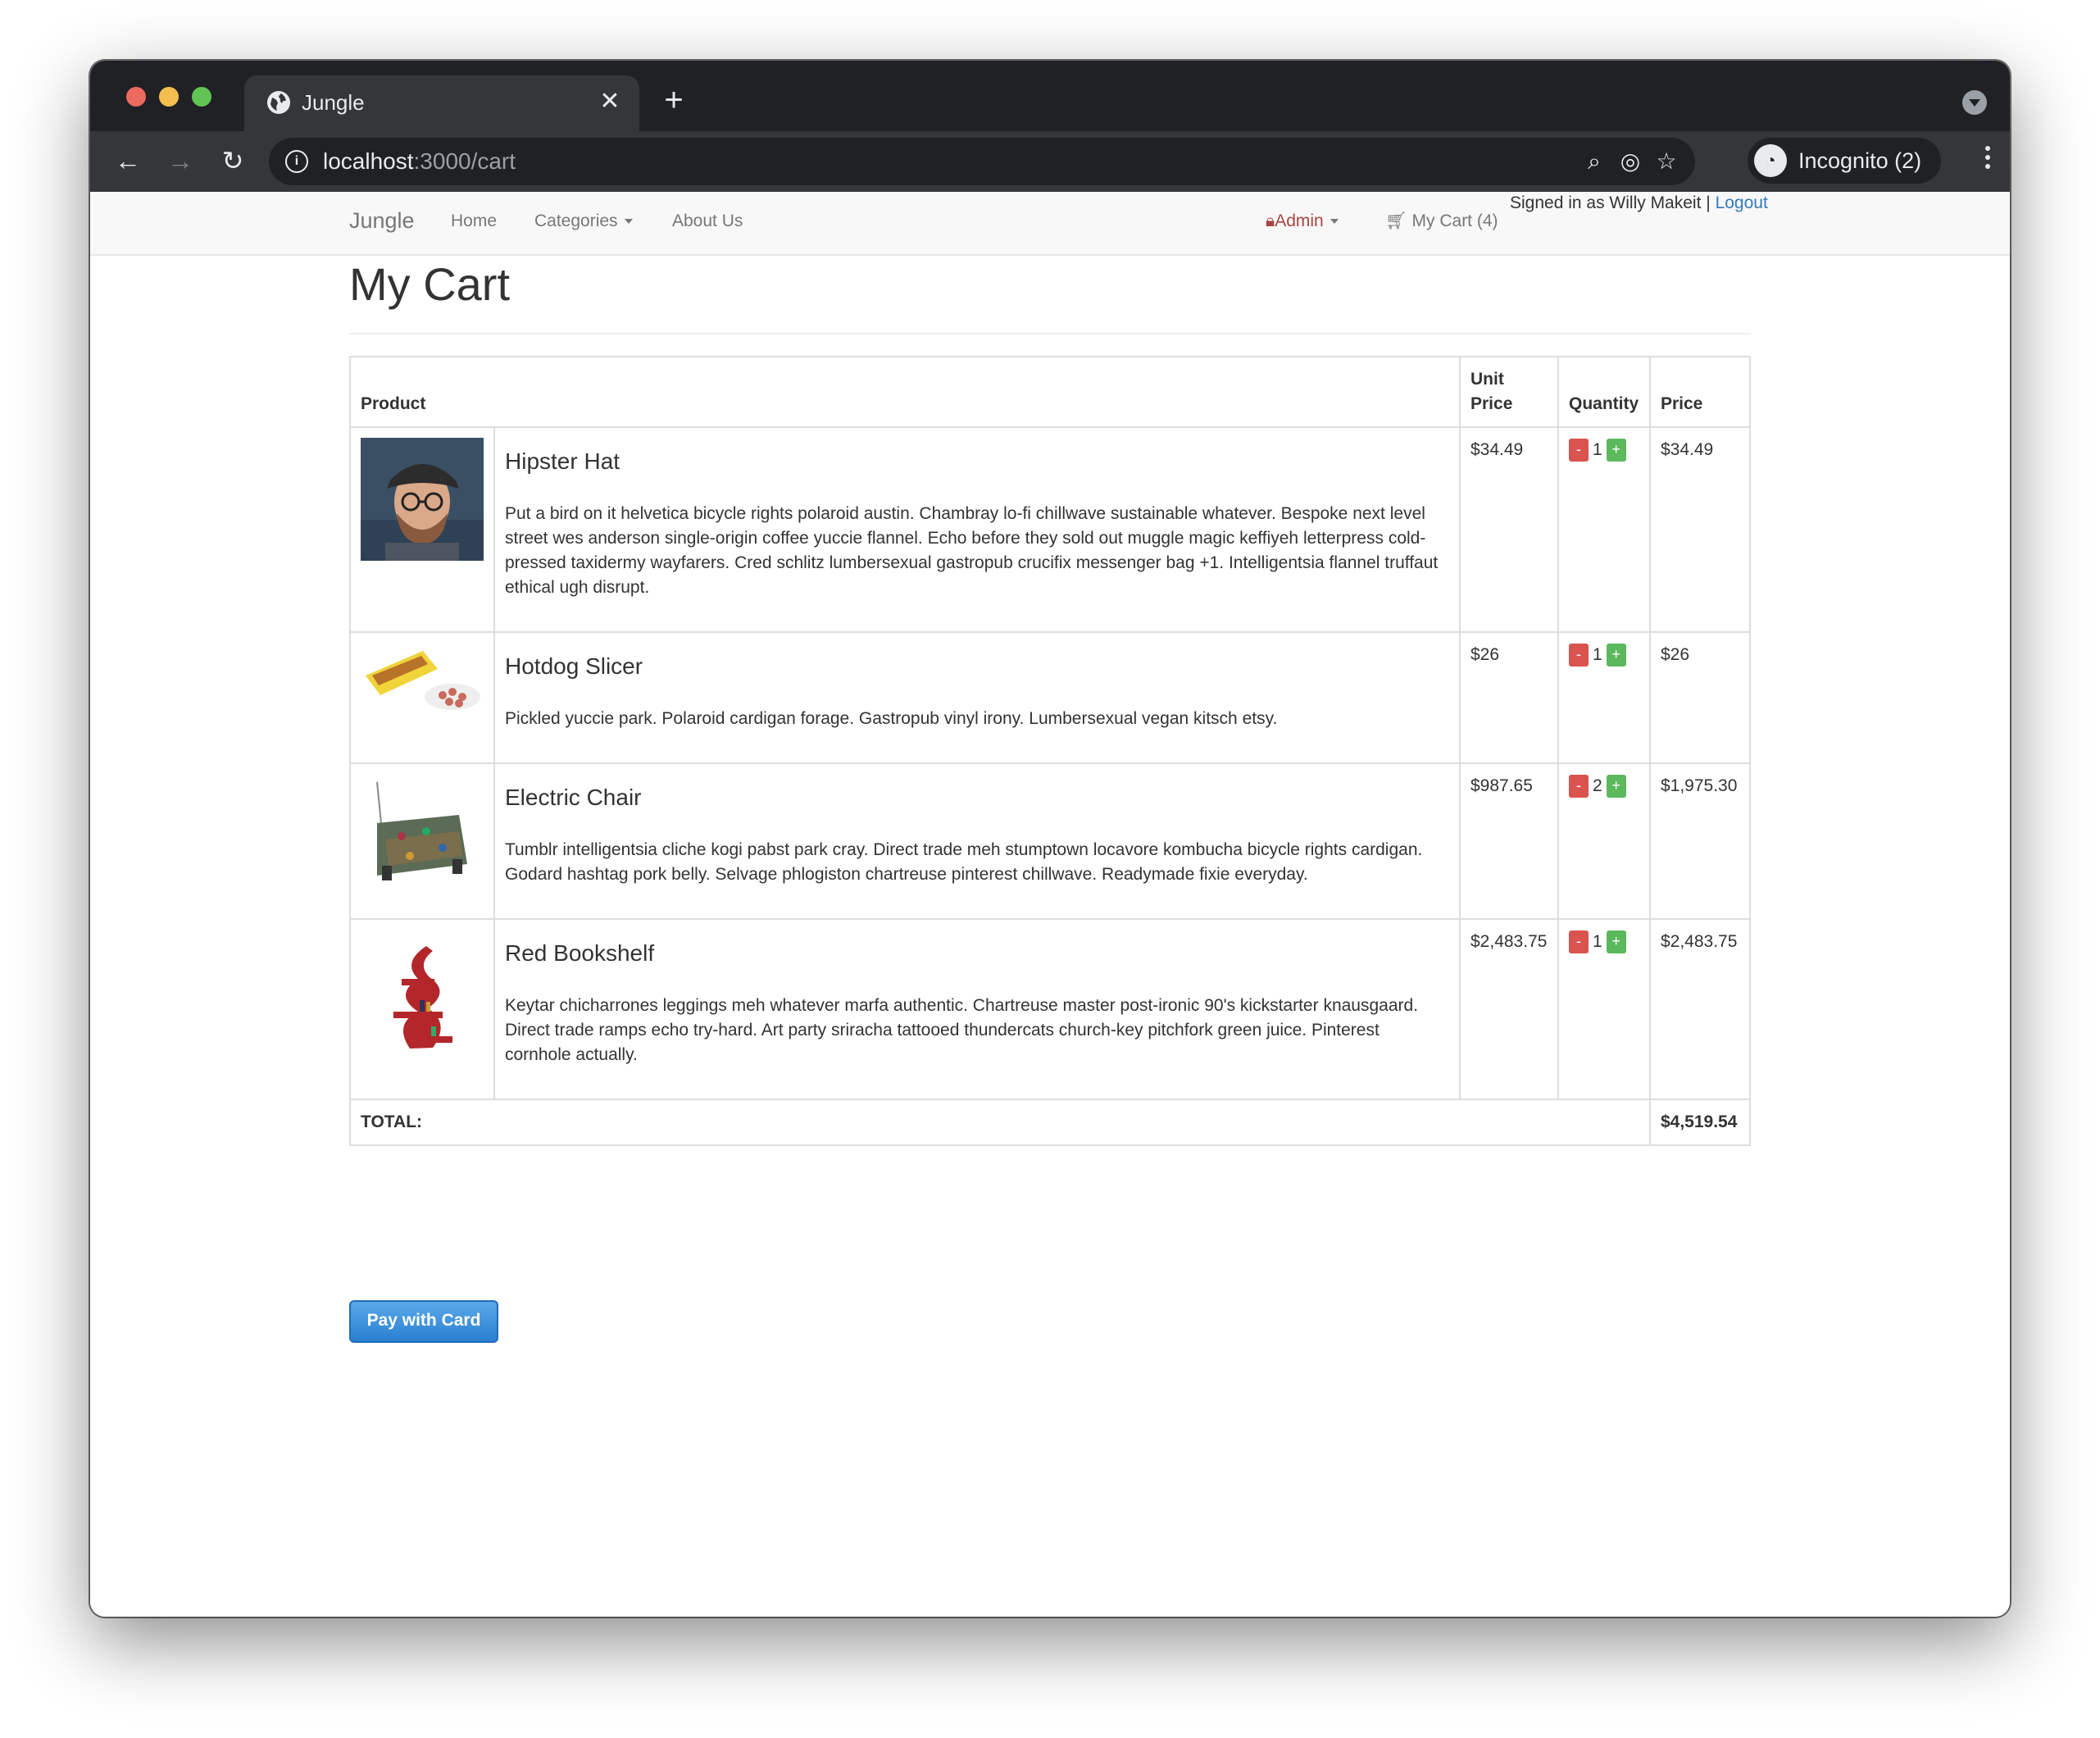  I want to click on unit-price: $26, so click(1509, 697).